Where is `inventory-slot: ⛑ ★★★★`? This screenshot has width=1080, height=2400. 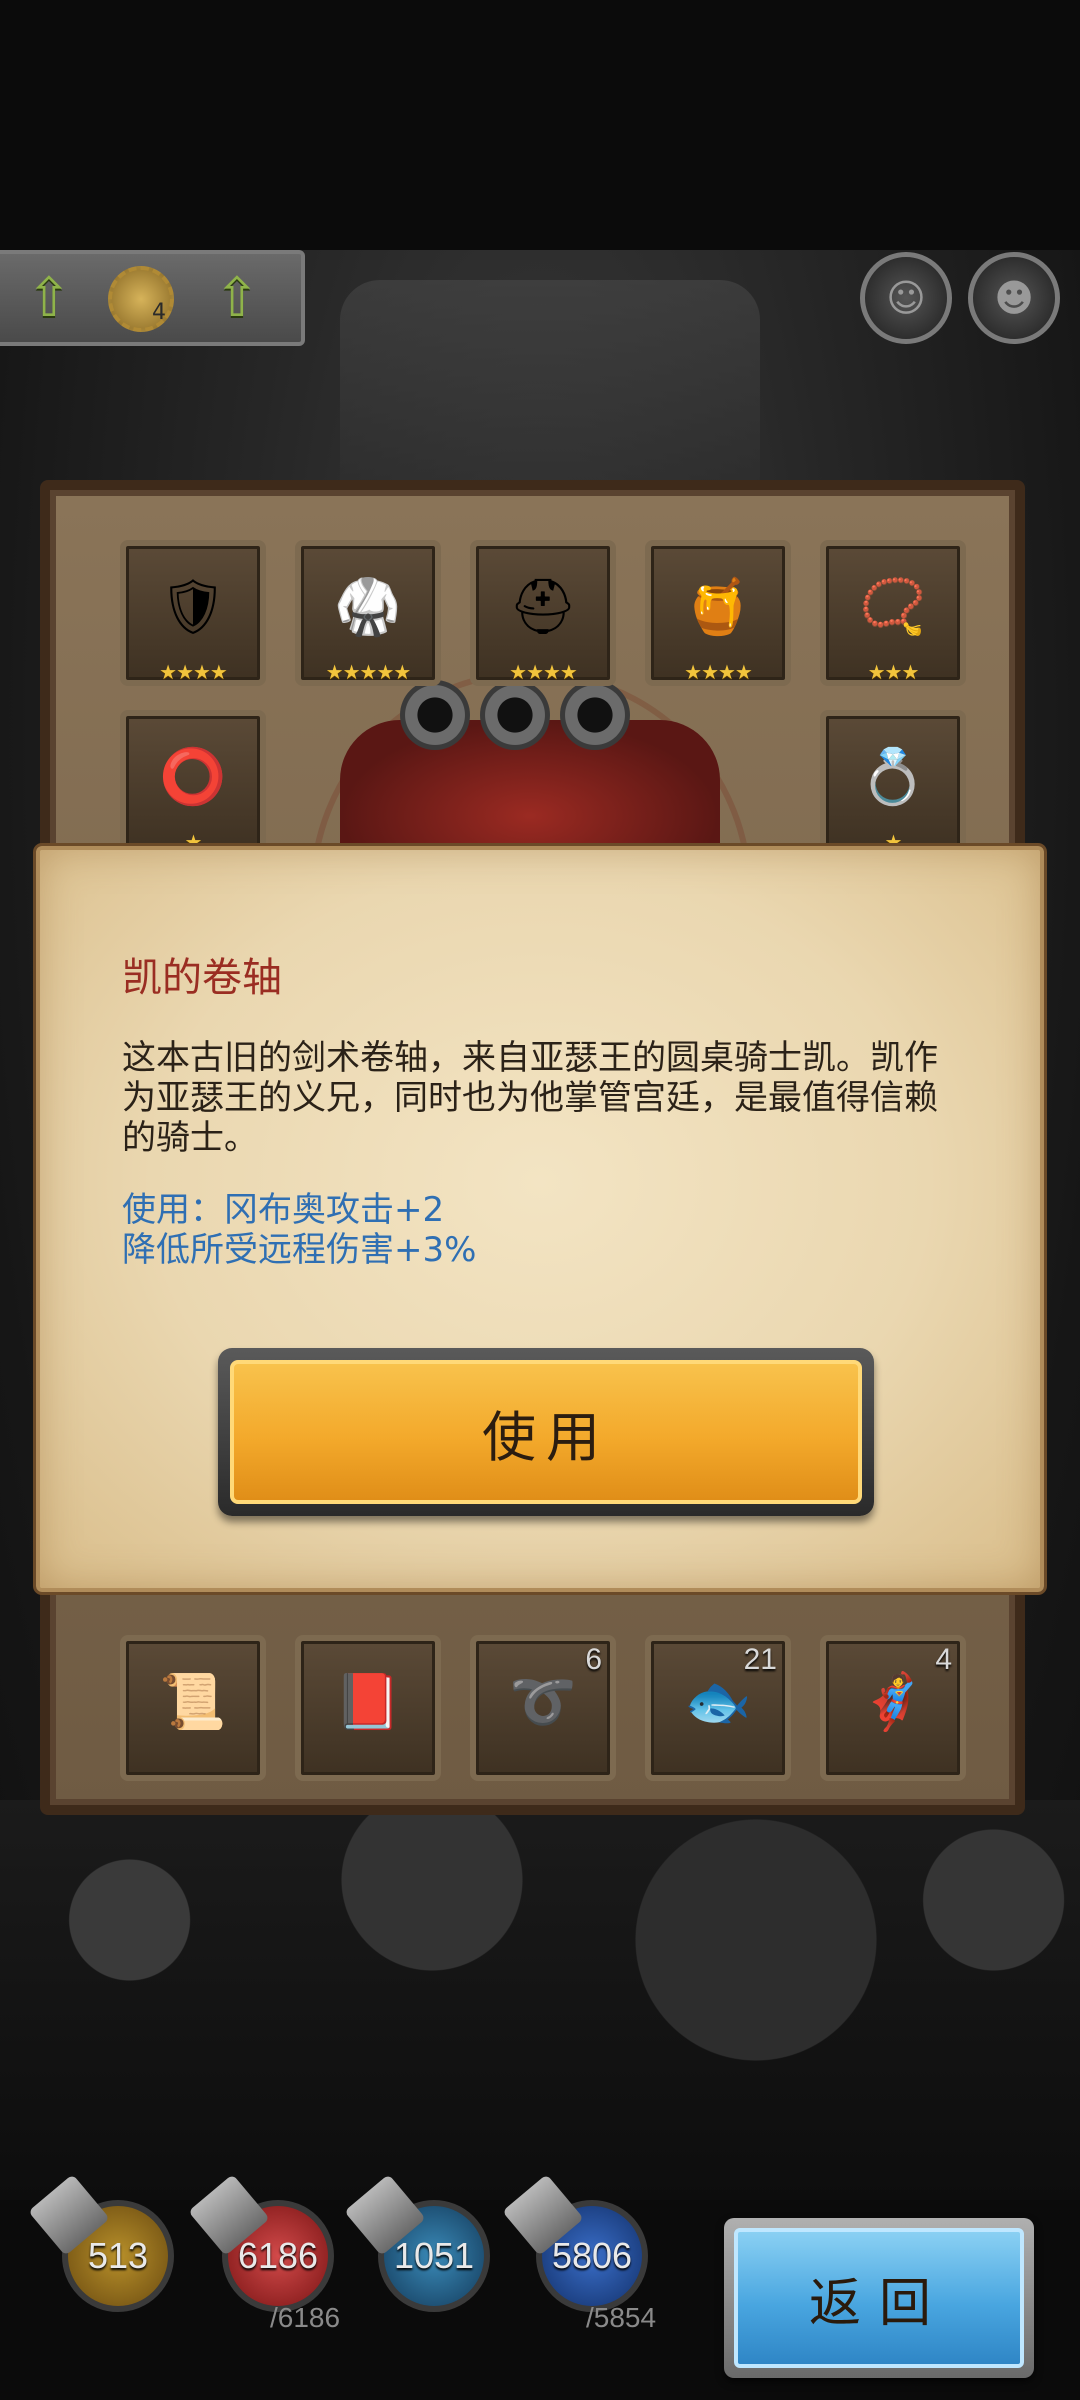
inventory-slot: ⛑ ★★★★ is located at coordinates (543, 613).